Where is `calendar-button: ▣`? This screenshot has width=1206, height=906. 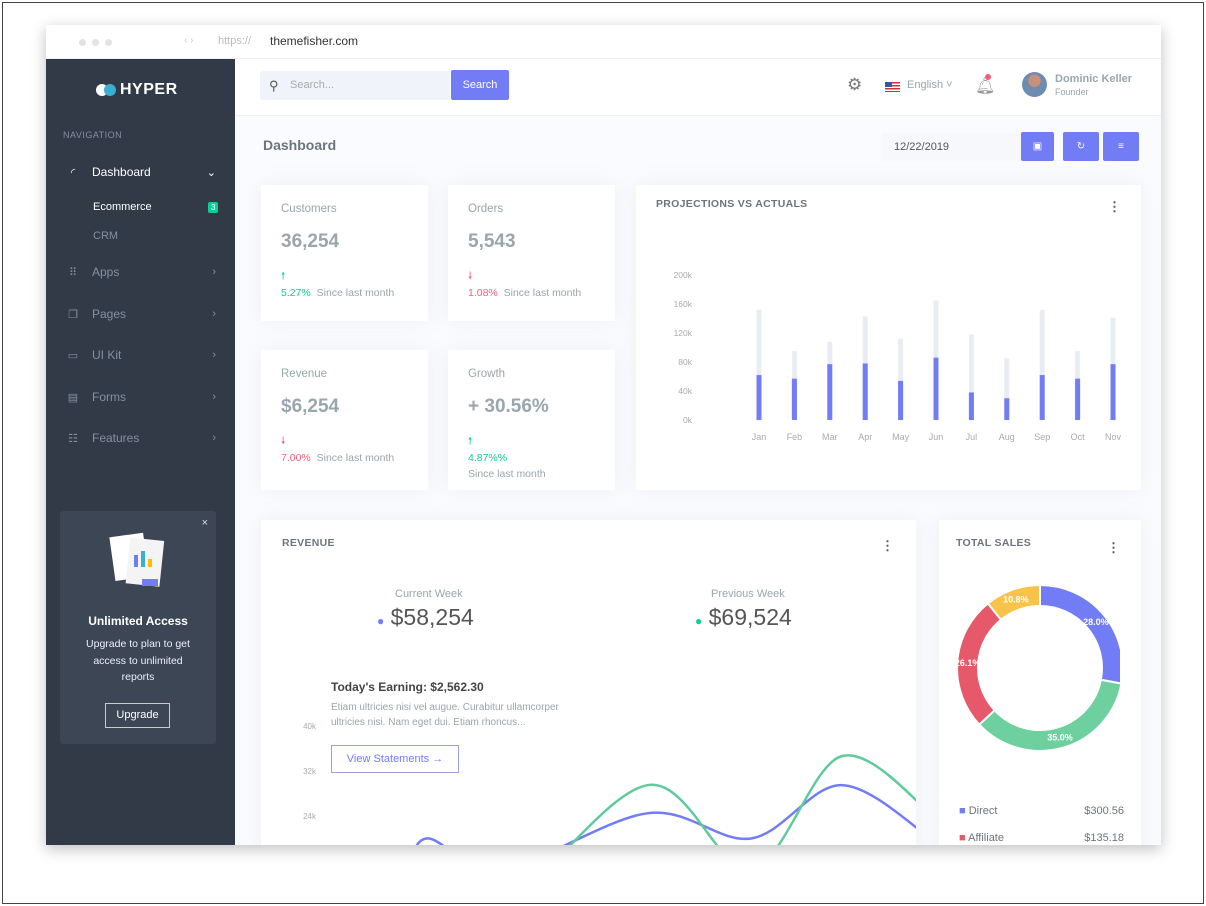 calendar-button: ▣ is located at coordinates (1037, 146).